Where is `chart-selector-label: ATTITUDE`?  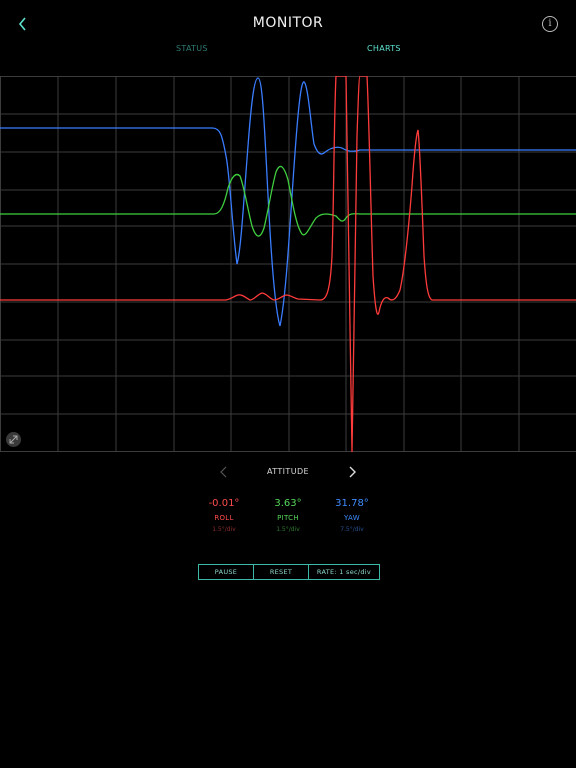 chart-selector-label: ATTITUDE is located at coordinates (287, 471).